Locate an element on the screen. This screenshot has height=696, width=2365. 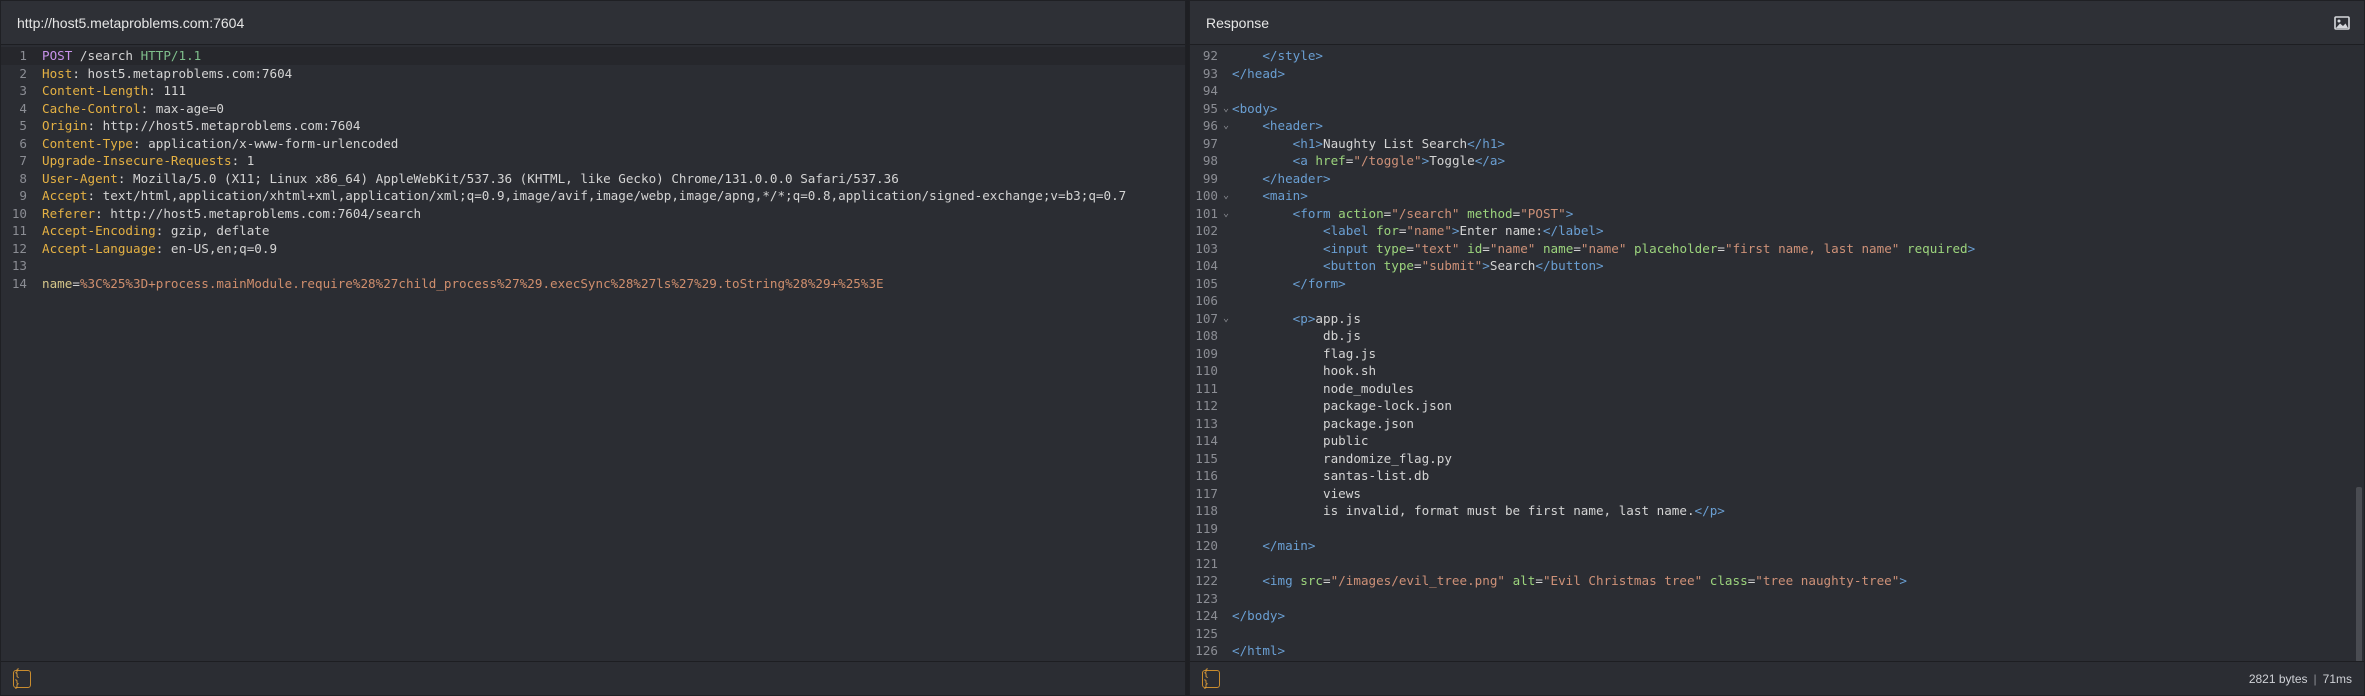
html-text: Enter name: is located at coordinates (1501, 230).